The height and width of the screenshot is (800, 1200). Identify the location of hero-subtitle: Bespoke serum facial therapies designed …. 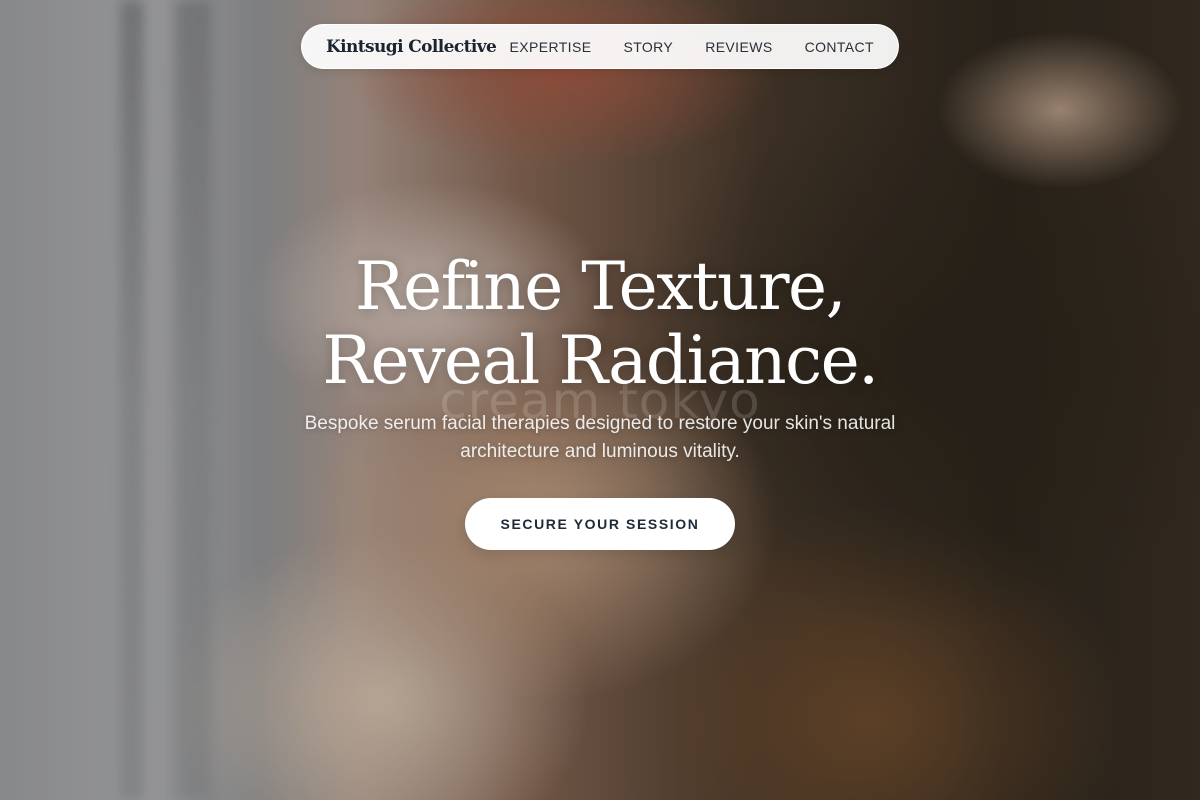
(600, 437).